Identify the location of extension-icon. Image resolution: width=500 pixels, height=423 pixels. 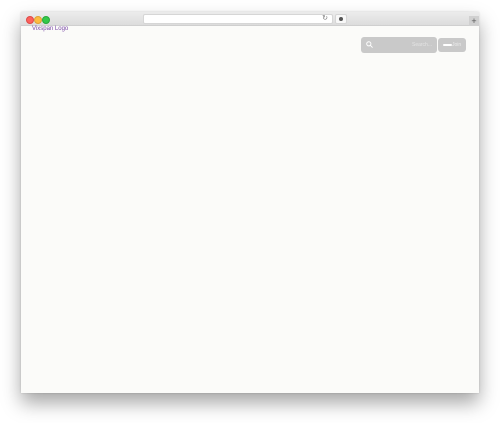
(341, 19).